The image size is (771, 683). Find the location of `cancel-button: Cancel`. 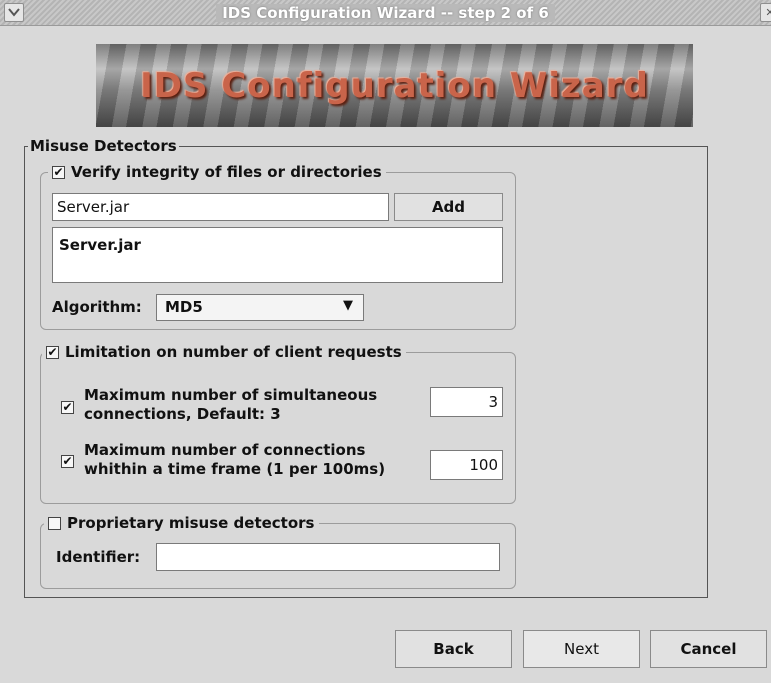

cancel-button: Cancel is located at coordinates (708, 649).